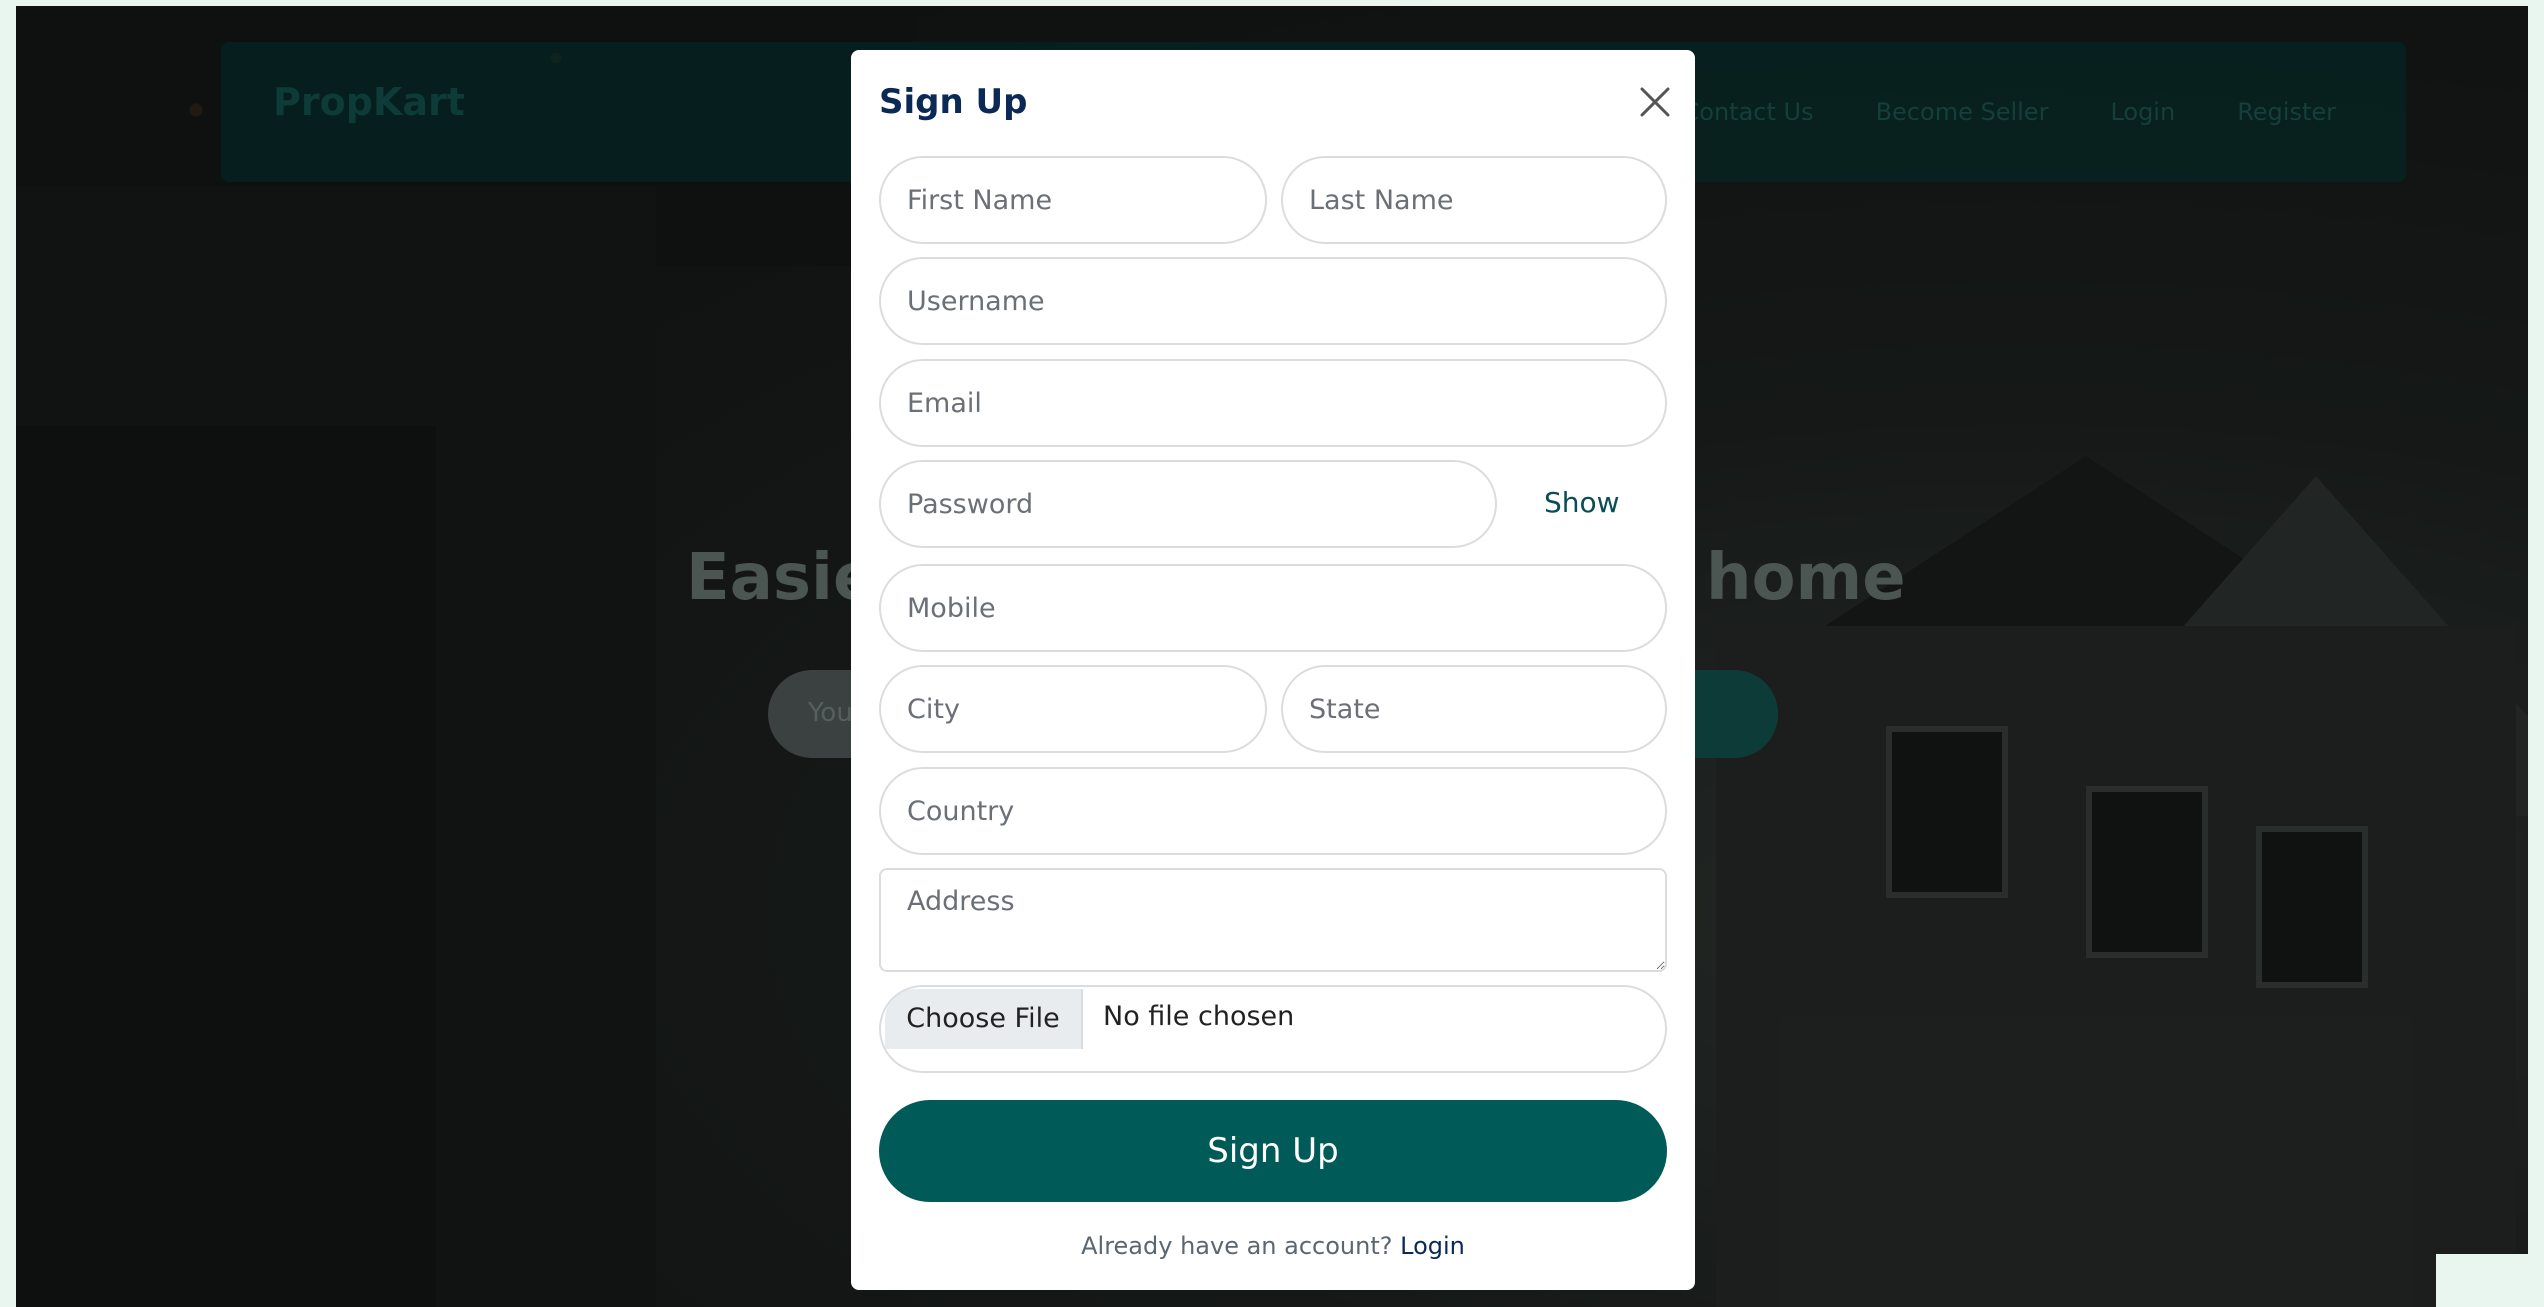 The image size is (2544, 1307). Describe the element at coordinates (1199, 1016) in the screenshot. I see `file-status-text: No file chosen` at that location.